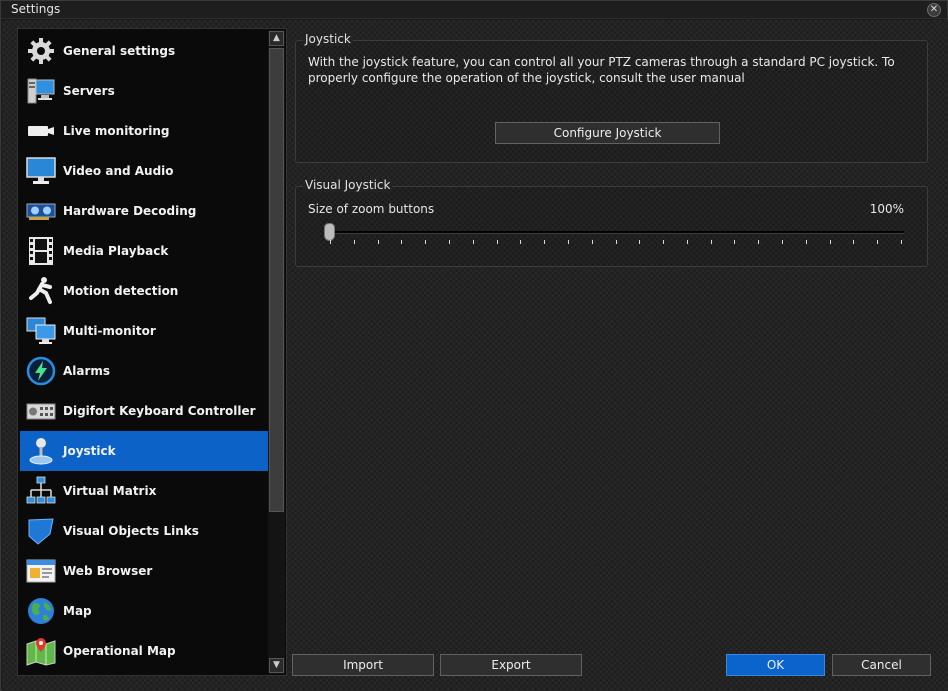 Image resolution: width=948 pixels, height=691 pixels. Describe the element at coordinates (144, 91) in the screenshot. I see `sidebar-item-servers: Servers` at that location.